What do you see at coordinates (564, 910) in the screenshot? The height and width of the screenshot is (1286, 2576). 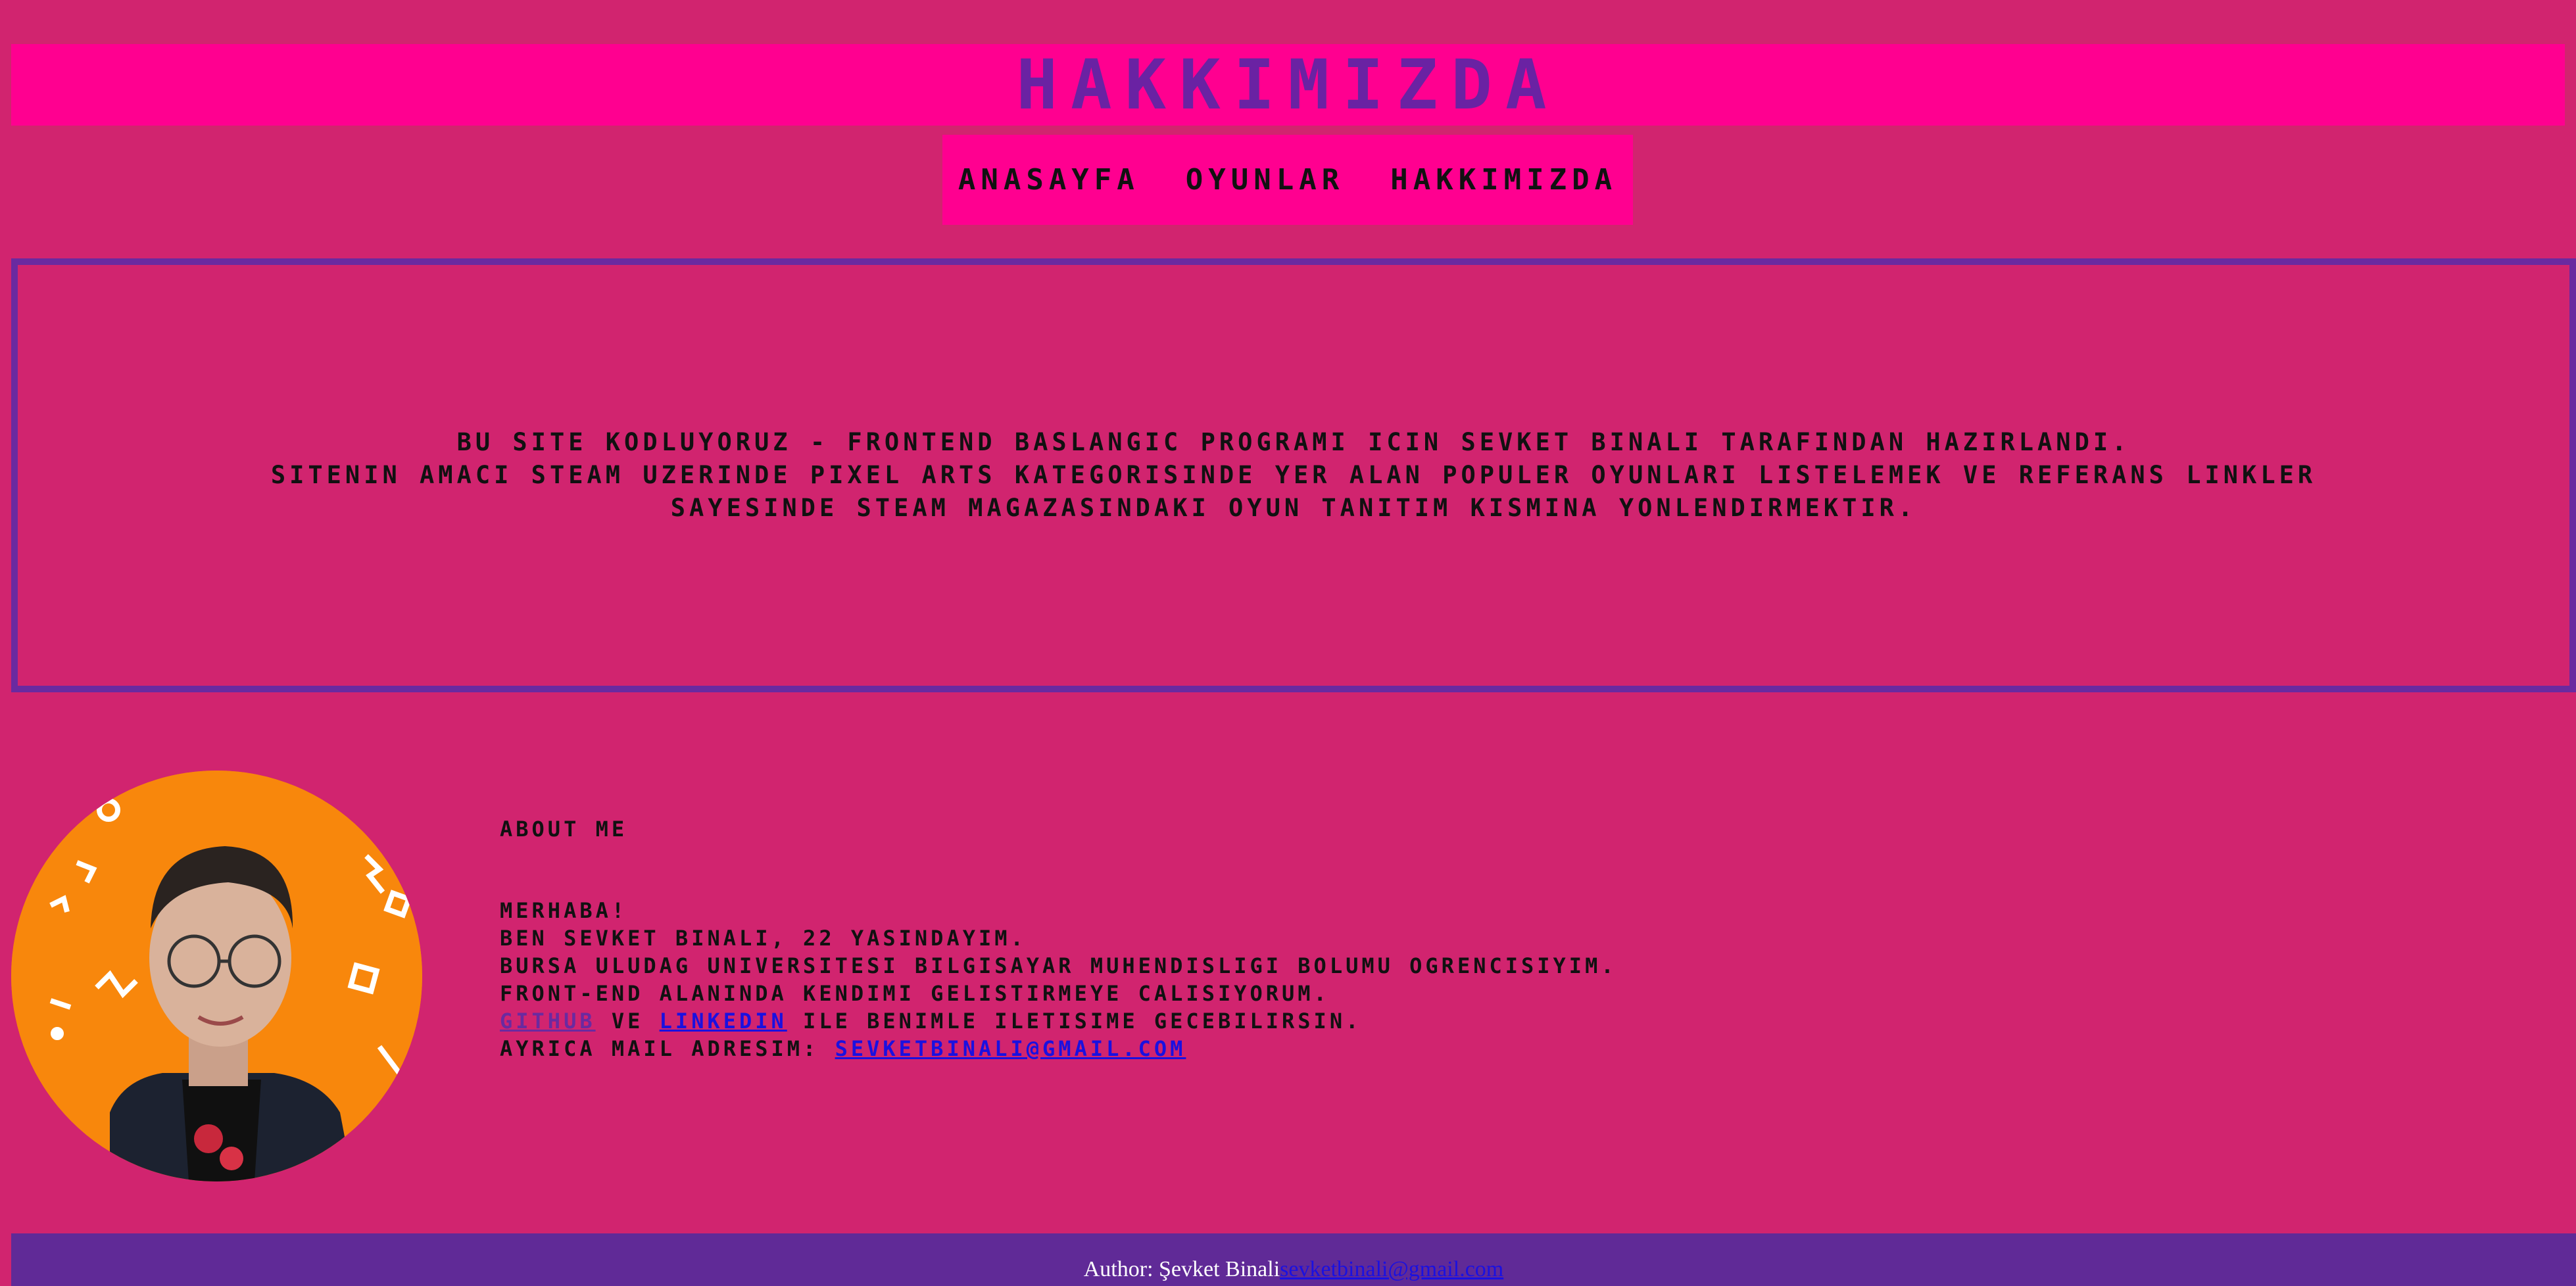 I see `about-greeting: MERHABA!` at bounding box center [564, 910].